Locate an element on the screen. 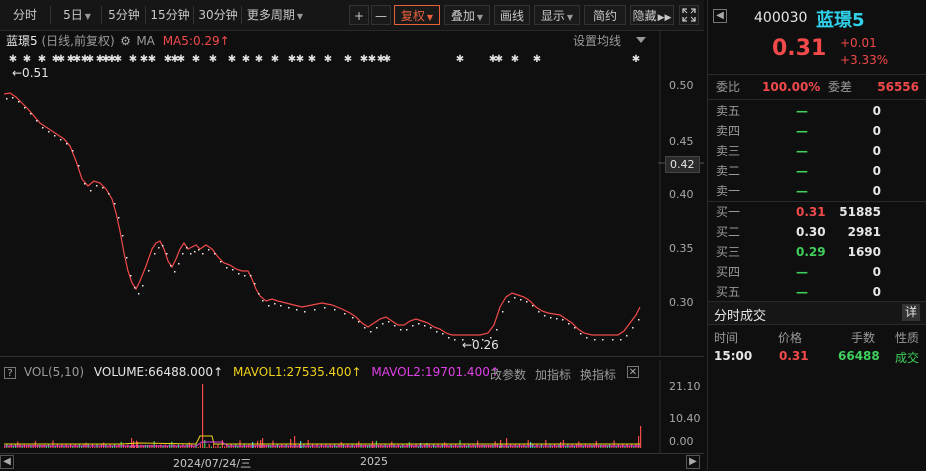 The image size is (926, 471). ask-row: 卖四 — 0 is located at coordinates (818, 131).